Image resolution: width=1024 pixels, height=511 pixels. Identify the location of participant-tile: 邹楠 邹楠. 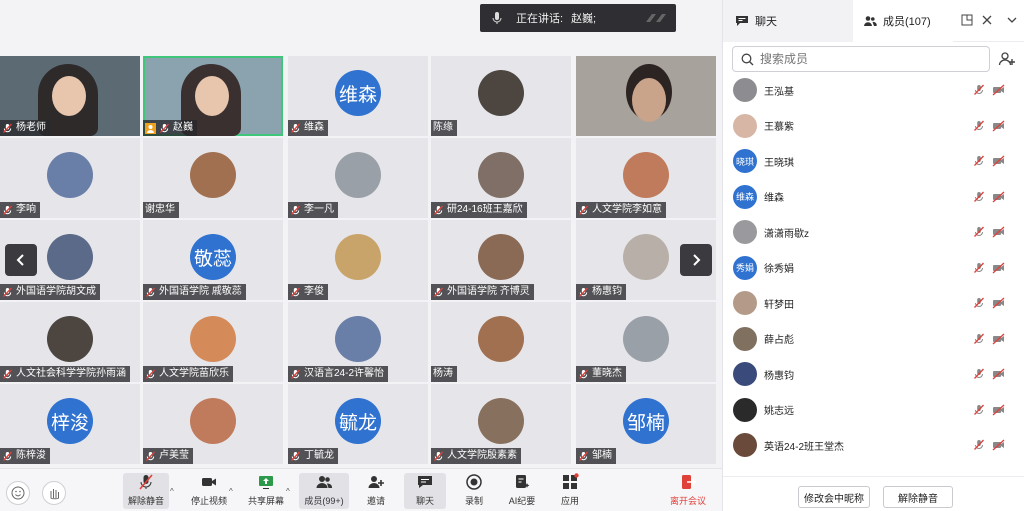
(646, 424).